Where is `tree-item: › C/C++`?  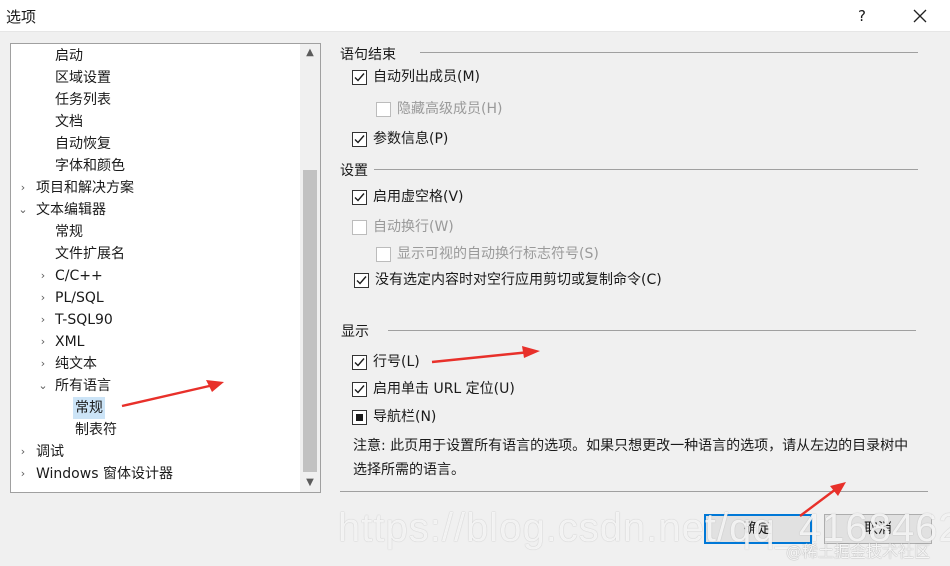 tree-item: › C/C++ is located at coordinates (137, 276).